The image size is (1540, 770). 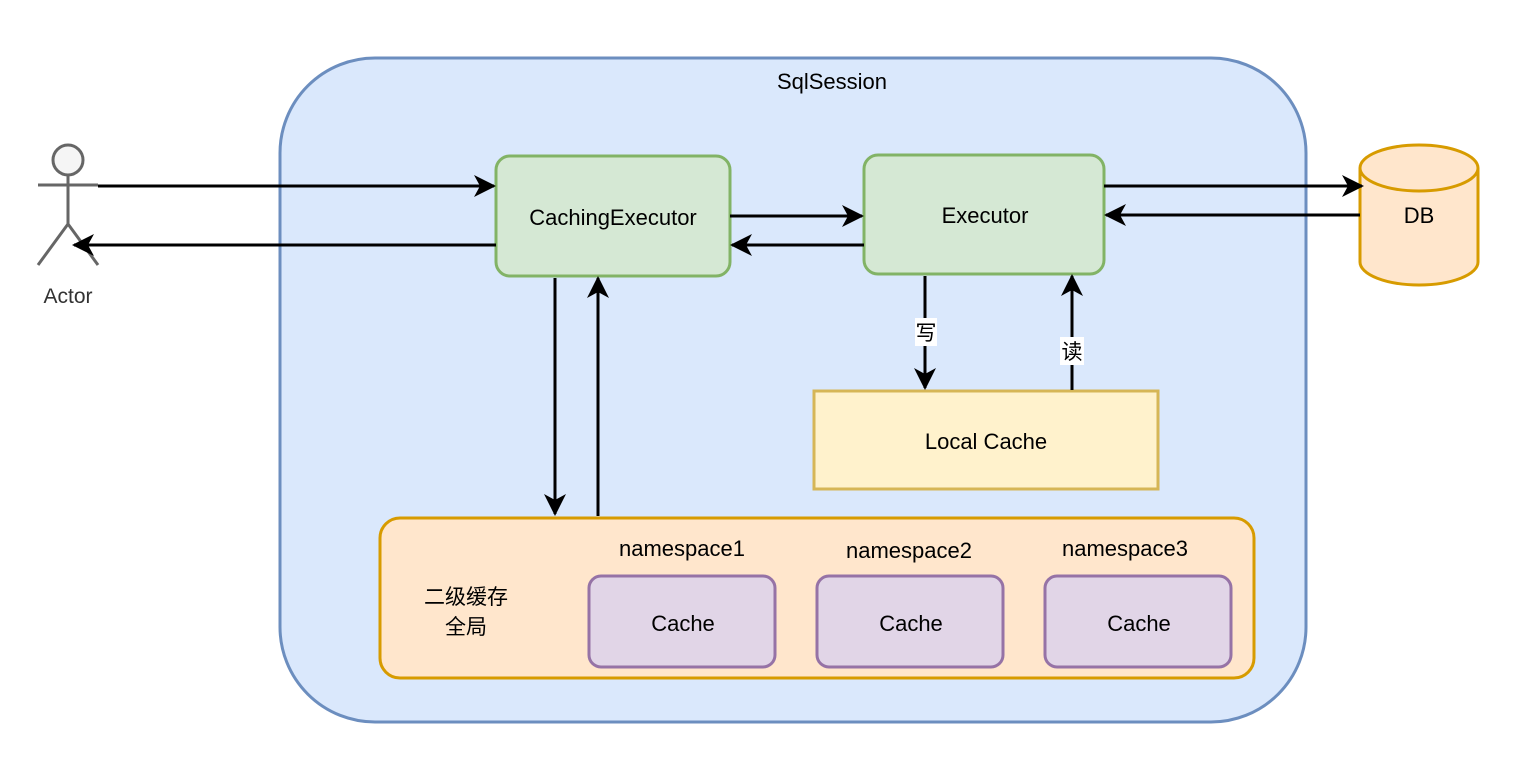 I want to click on actor-left-leg, so click(x=53, y=244).